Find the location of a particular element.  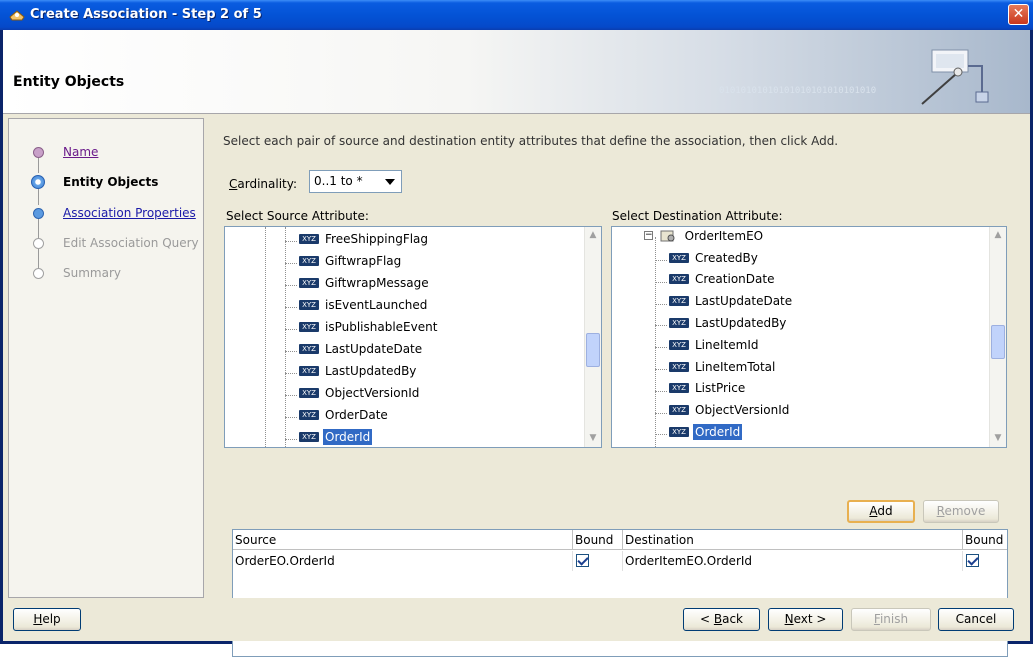

tree-node-attribute: XYZ OrderDate is located at coordinates (344, 417).